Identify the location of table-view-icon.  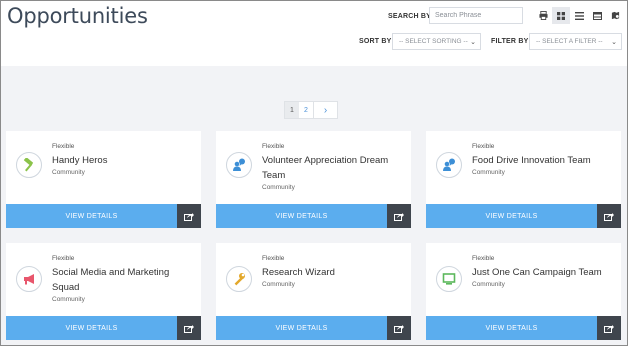
(597, 15).